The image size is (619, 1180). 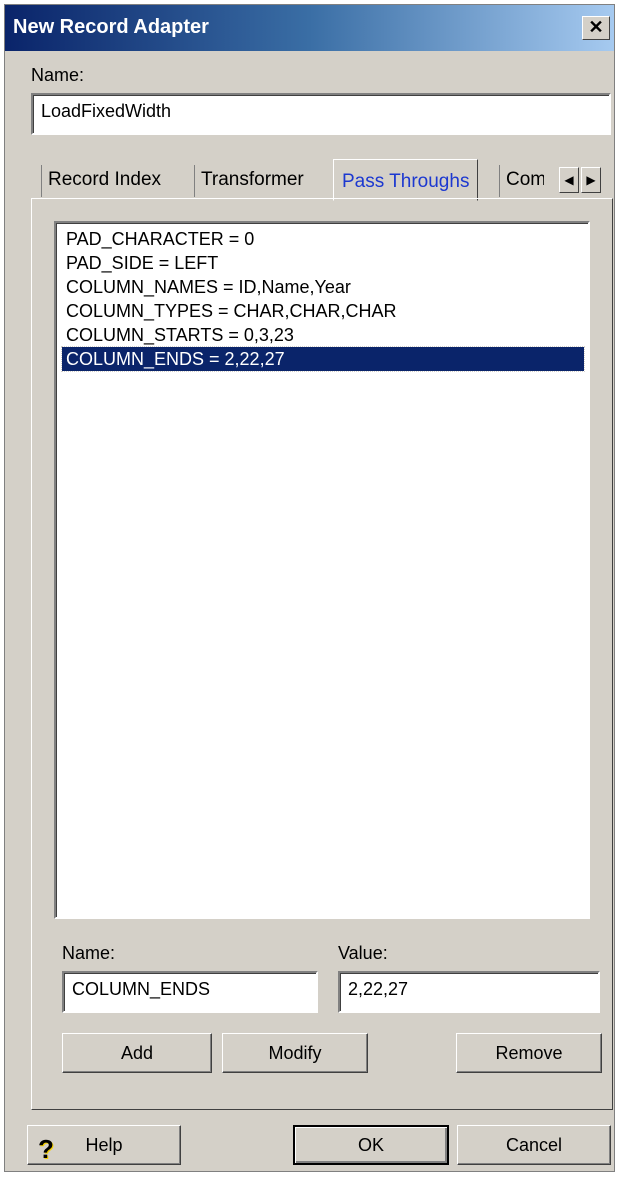 I want to click on tab-scroll-left-button: ◀, so click(x=569, y=180).